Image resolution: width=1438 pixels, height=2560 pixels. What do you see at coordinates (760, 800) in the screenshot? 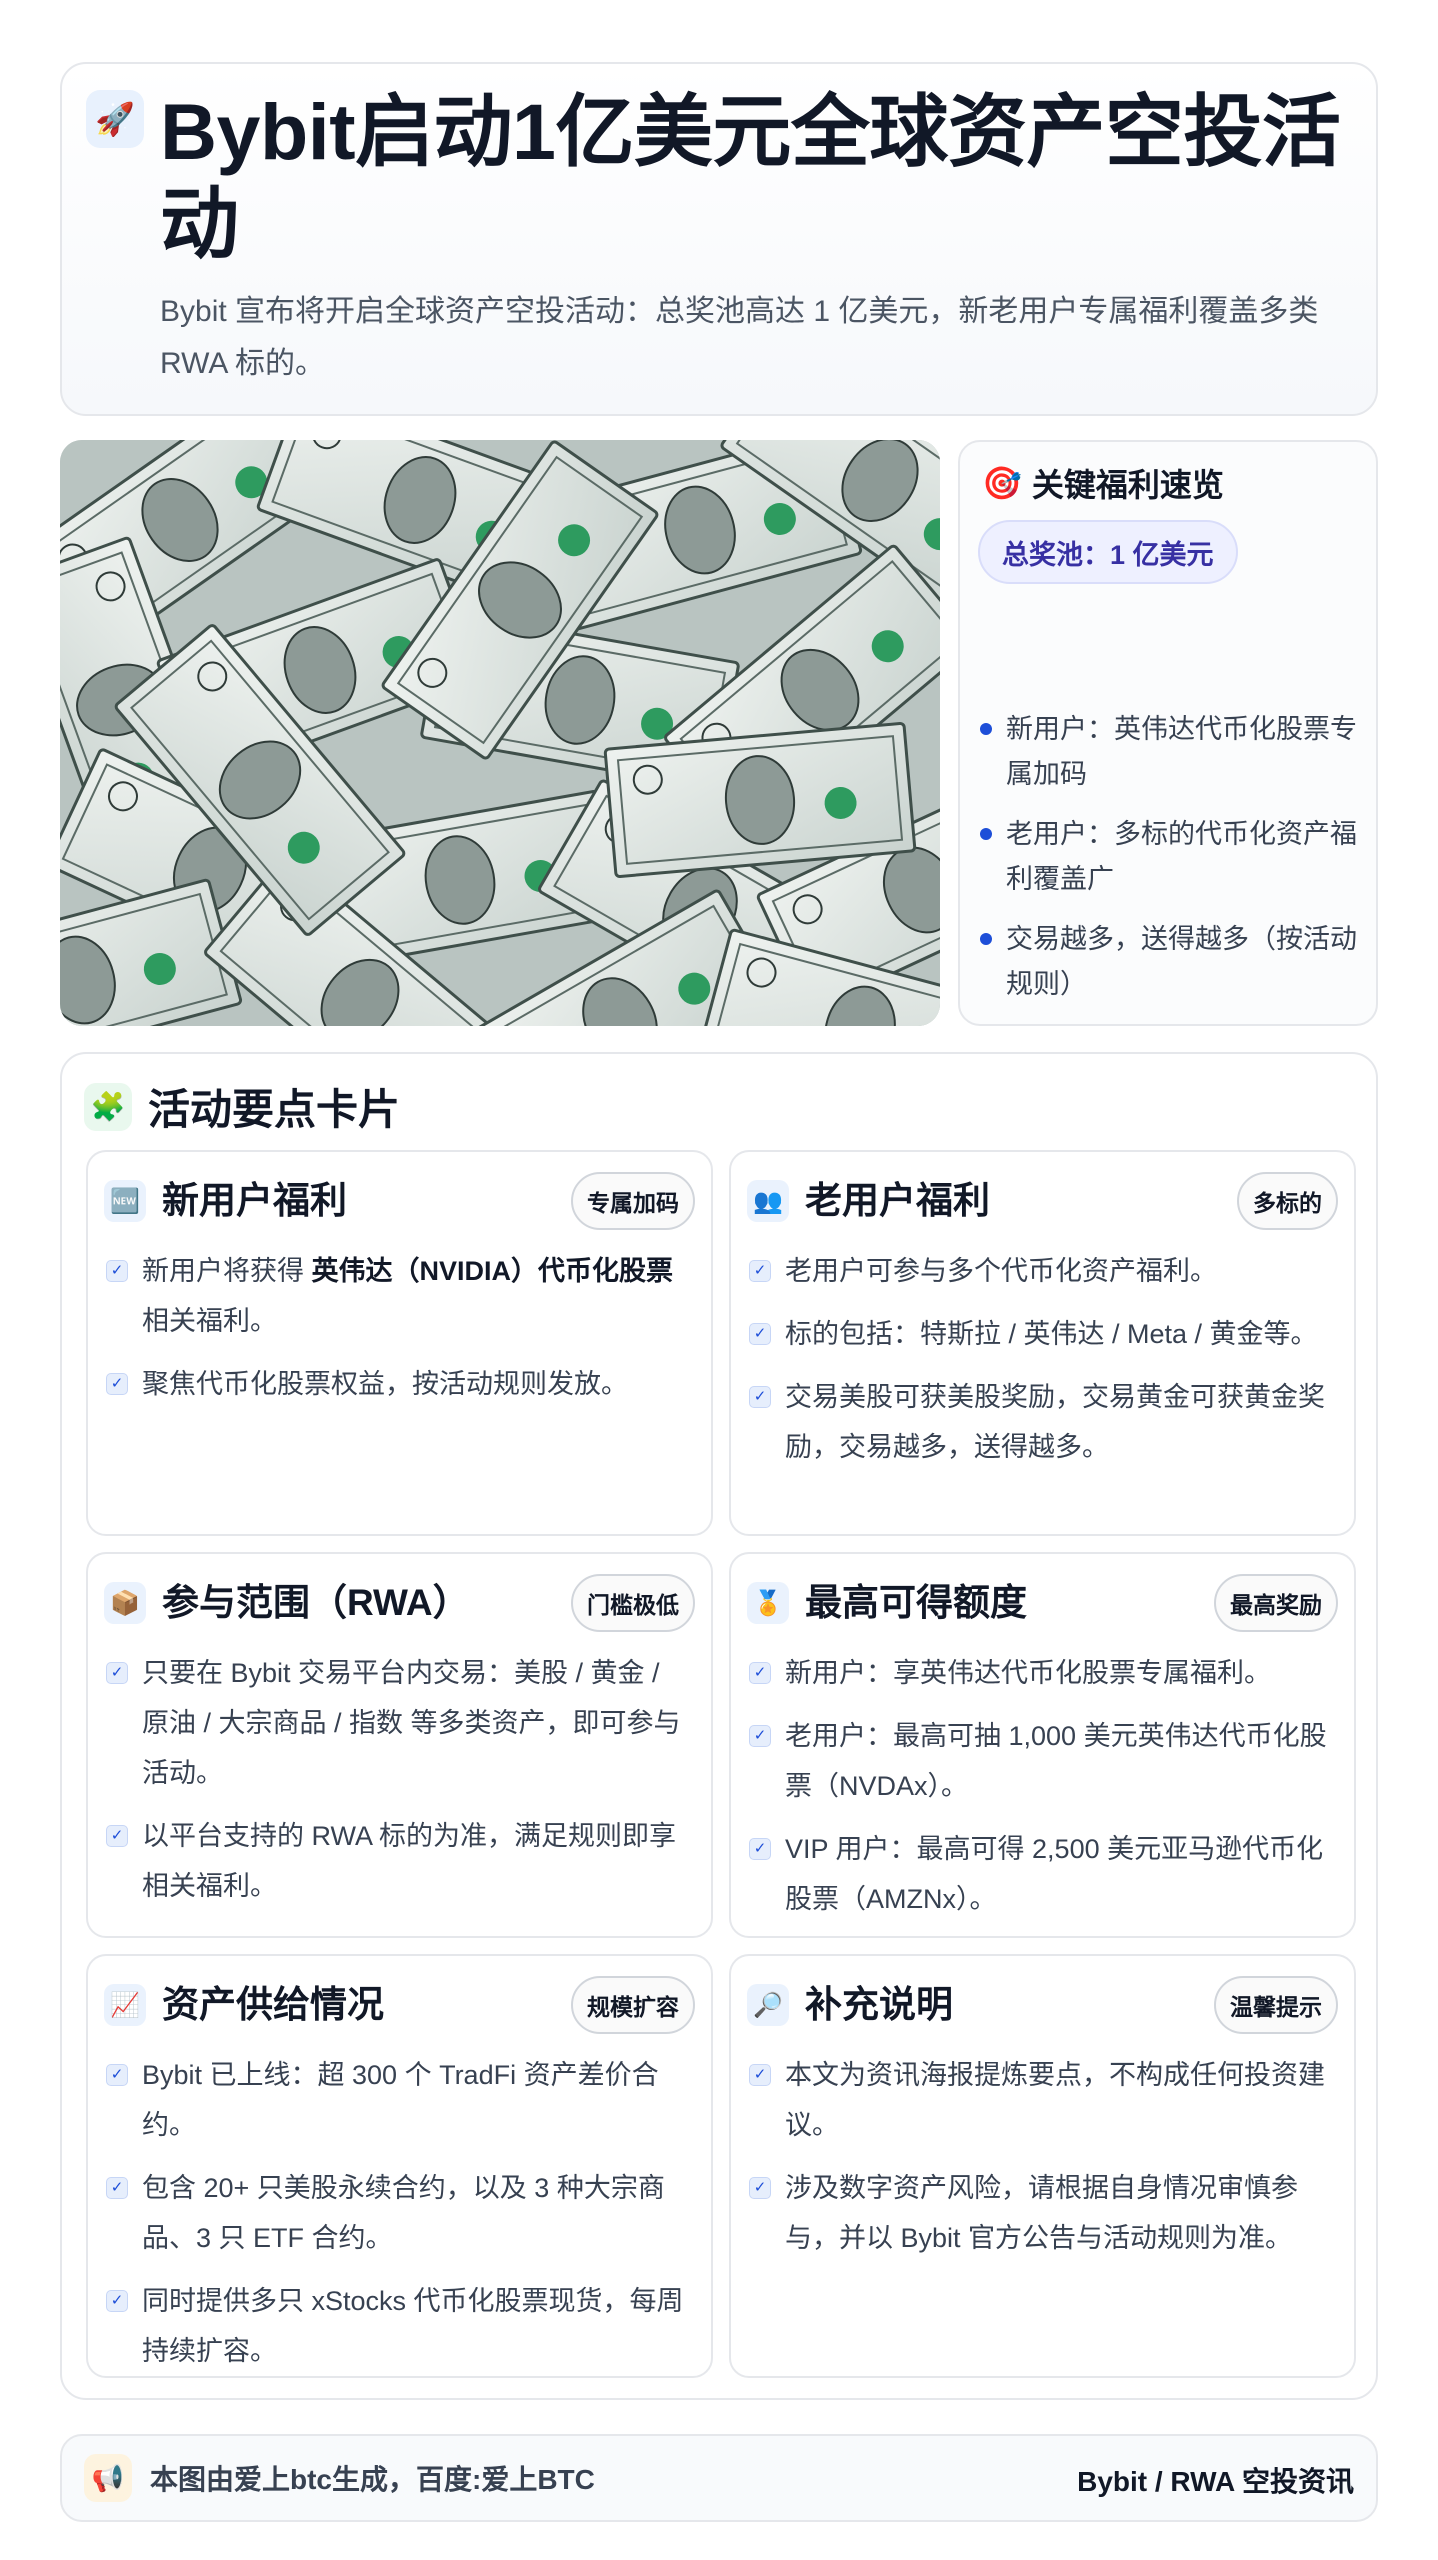
I see `banknote` at bounding box center [760, 800].